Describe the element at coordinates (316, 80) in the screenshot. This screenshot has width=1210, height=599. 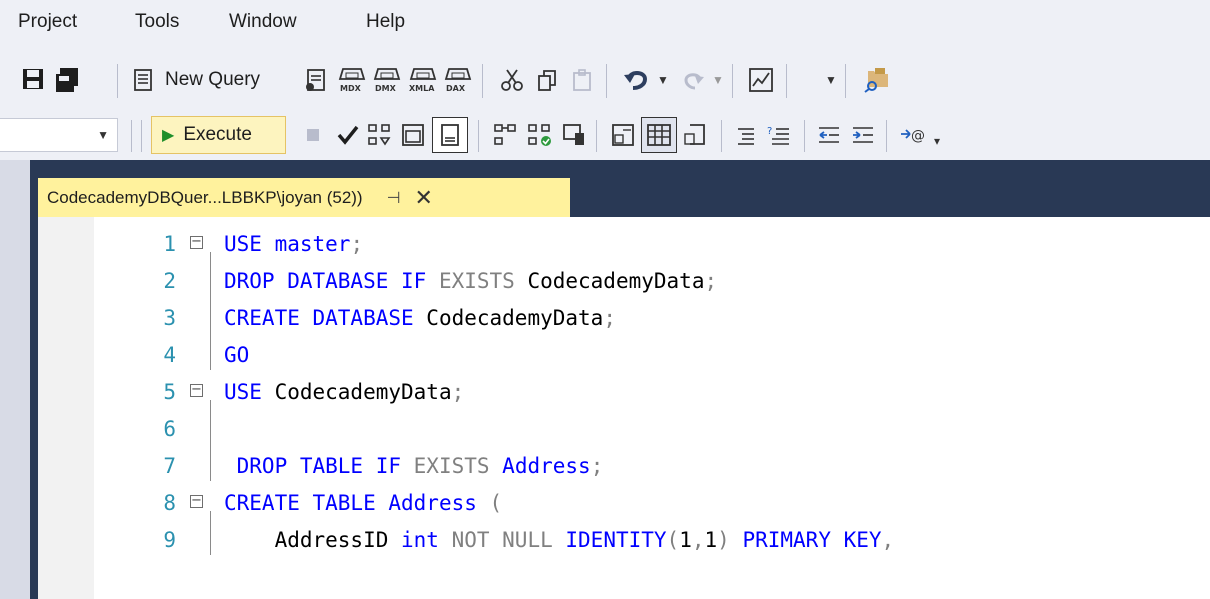
I see `database-engine-query-icon` at that location.